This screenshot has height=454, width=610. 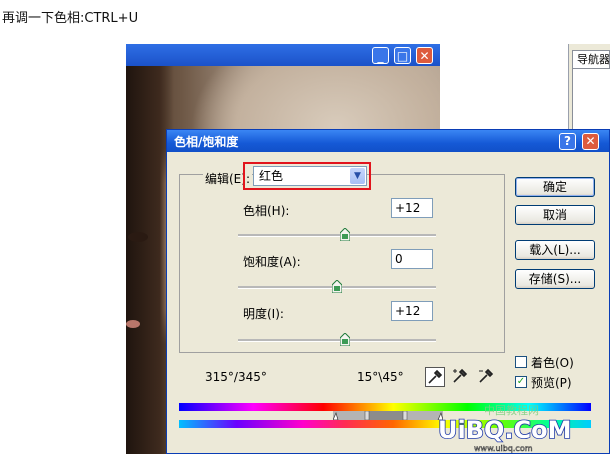 What do you see at coordinates (388, 141) in the screenshot?
I see `dialog-titlebar: 色相/饱和度 ? ✕` at bounding box center [388, 141].